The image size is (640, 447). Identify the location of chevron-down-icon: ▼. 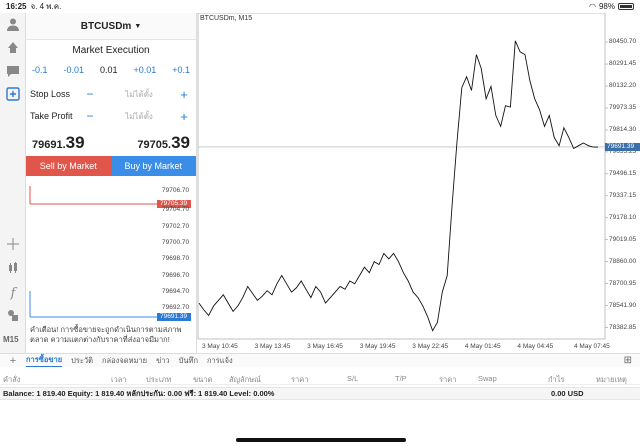
(138, 26).